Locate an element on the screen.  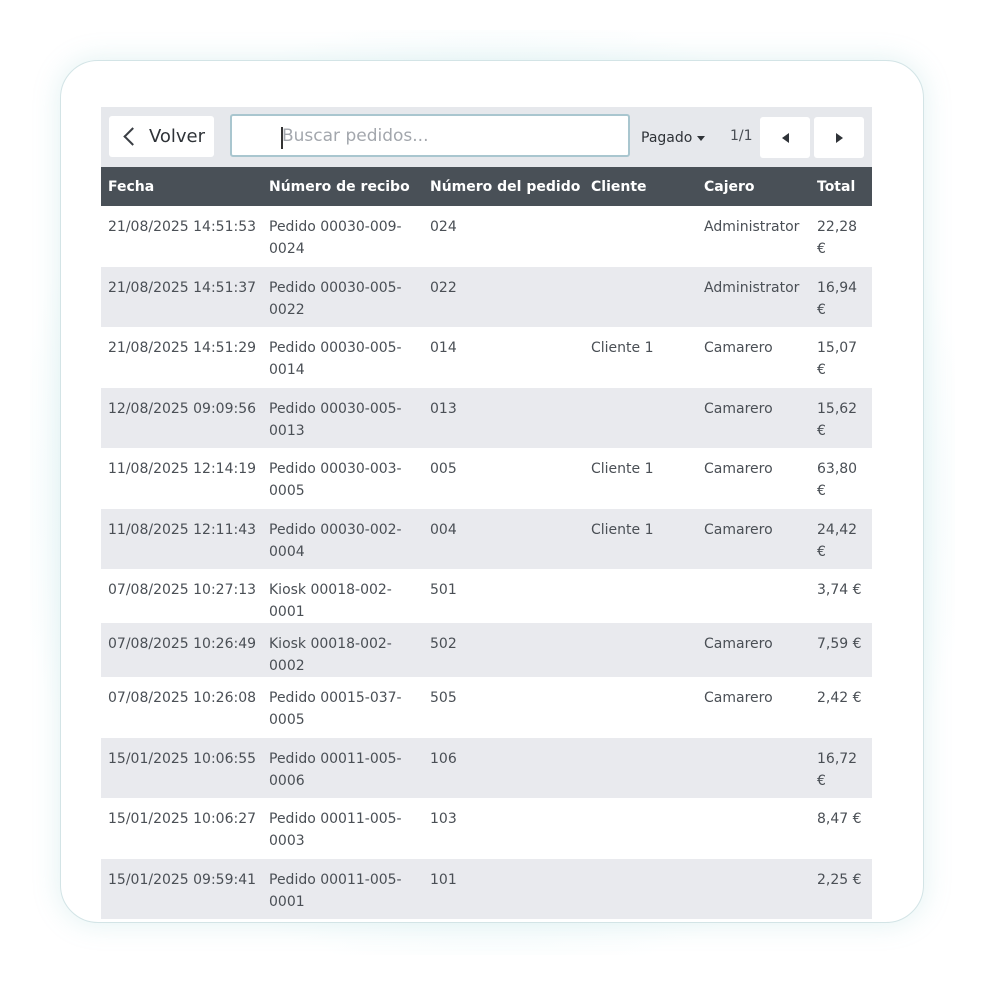
status-filter-dropdown: Pagado is located at coordinates (673, 138).